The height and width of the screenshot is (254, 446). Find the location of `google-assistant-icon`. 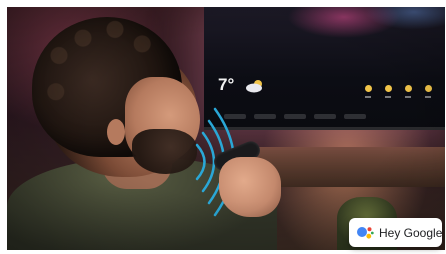

google-assistant-icon is located at coordinates (365, 232).